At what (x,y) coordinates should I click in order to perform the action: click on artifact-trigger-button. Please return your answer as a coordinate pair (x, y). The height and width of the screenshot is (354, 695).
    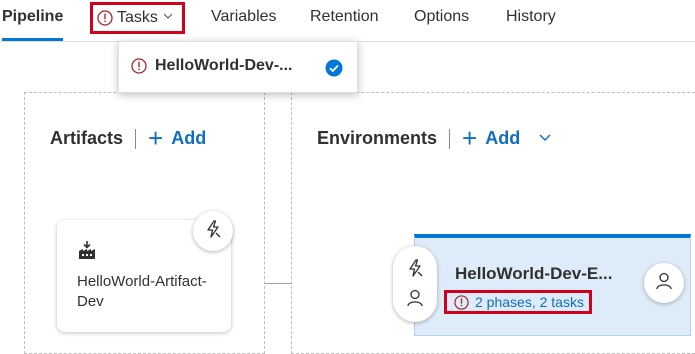
    Looking at the image, I should click on (213, 231).